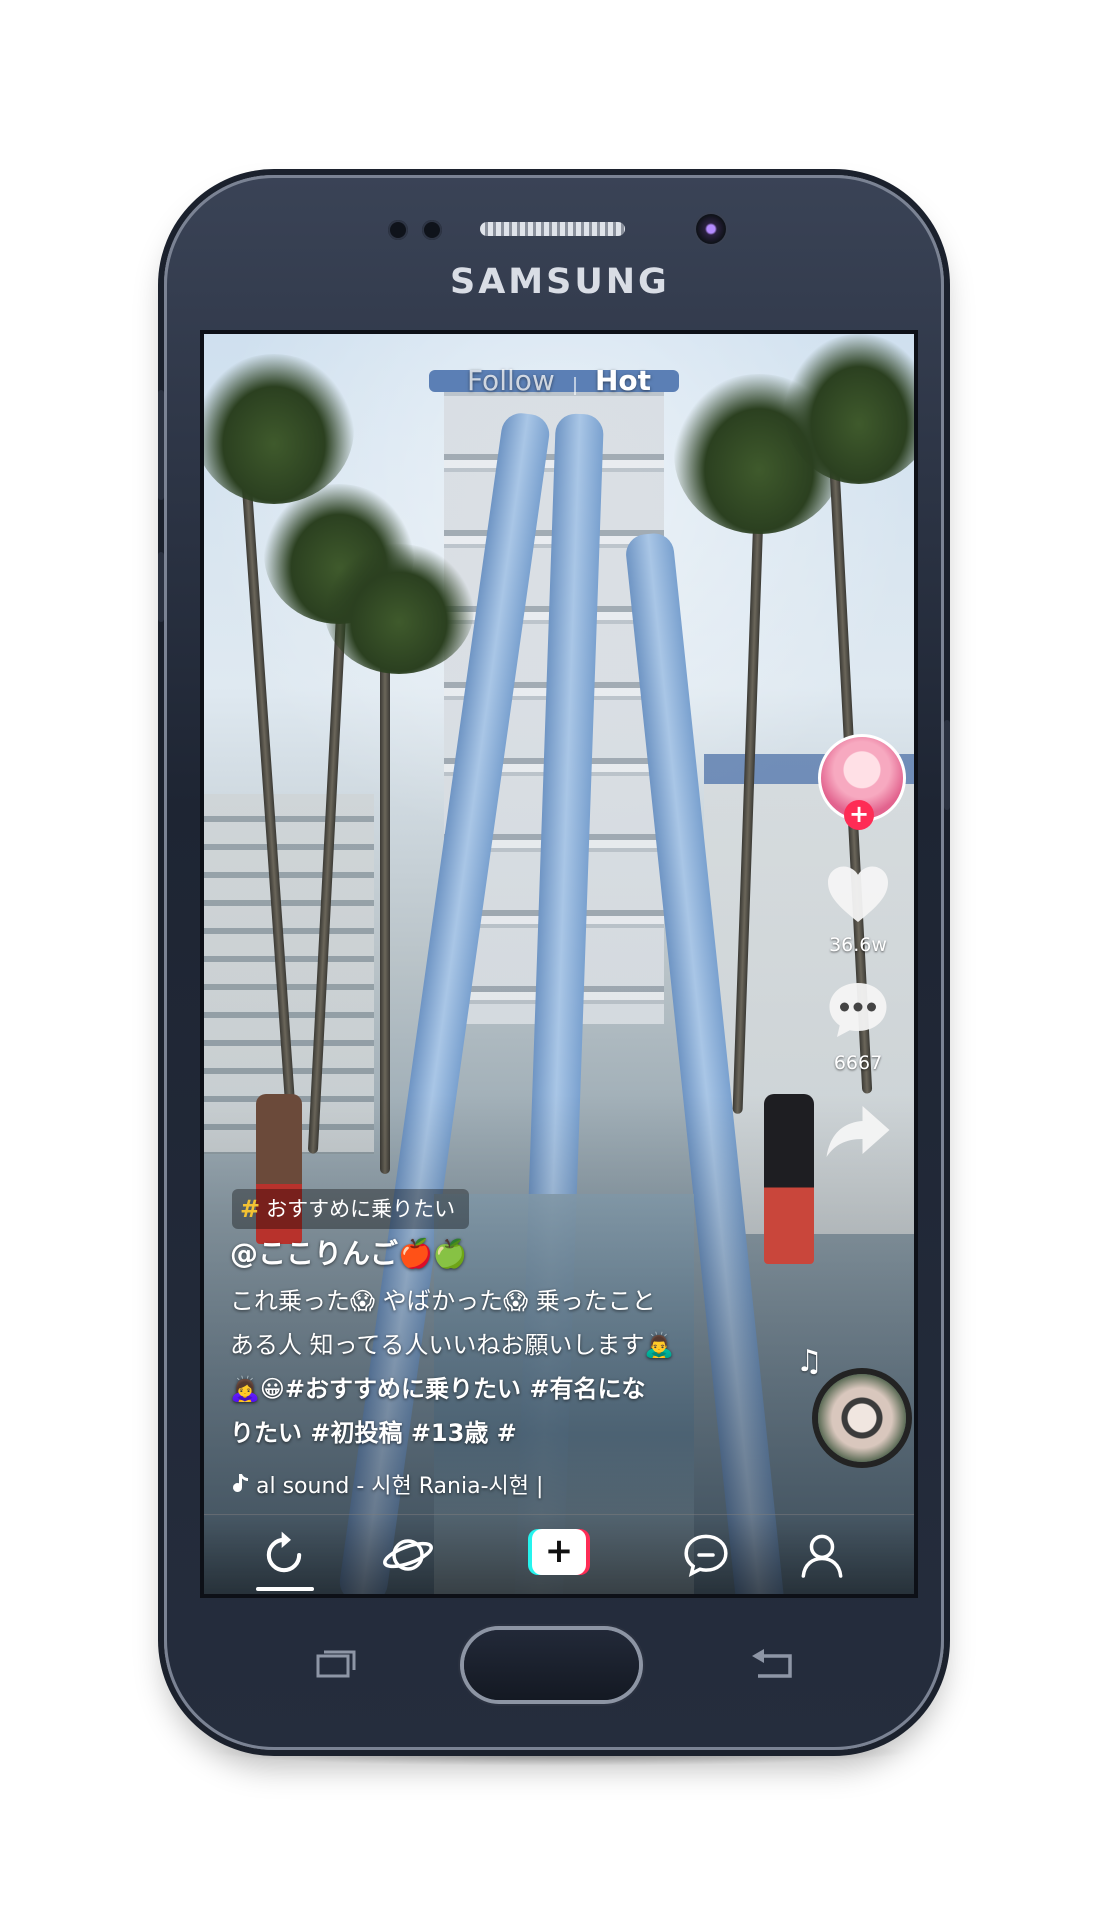 The height and width of the screenshot is (1920, 1110). I want to click on caption-line: ある人 知ってる人いいねお願いします🙇‍♂️, so click(452, 1345).